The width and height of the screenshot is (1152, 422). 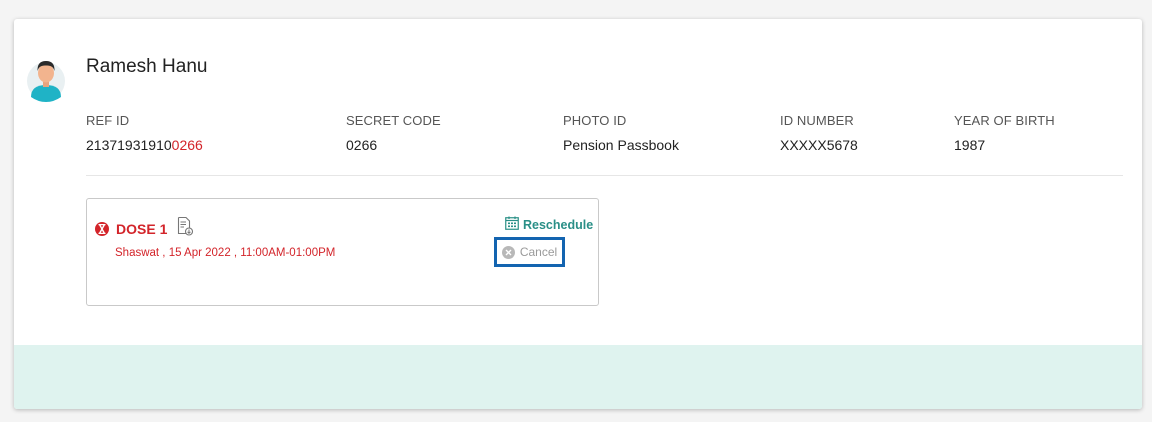 What do you see at coordinates (558, 224) in the screenshot?
I see `reschedule-label: Reschedule` at bounding box center [558, 224].